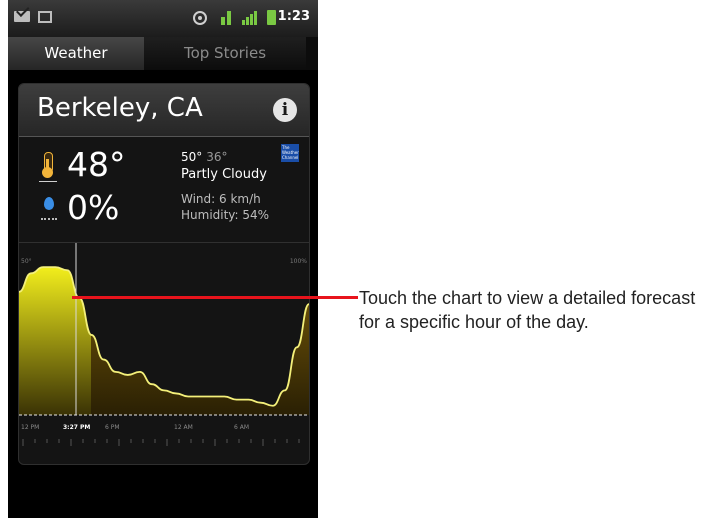 This screenshot has width=715, height=518. What do you see at coordinates (49, 211) in the screenshot?
I see `raindrop-icon` at bounding box center [49, 211].